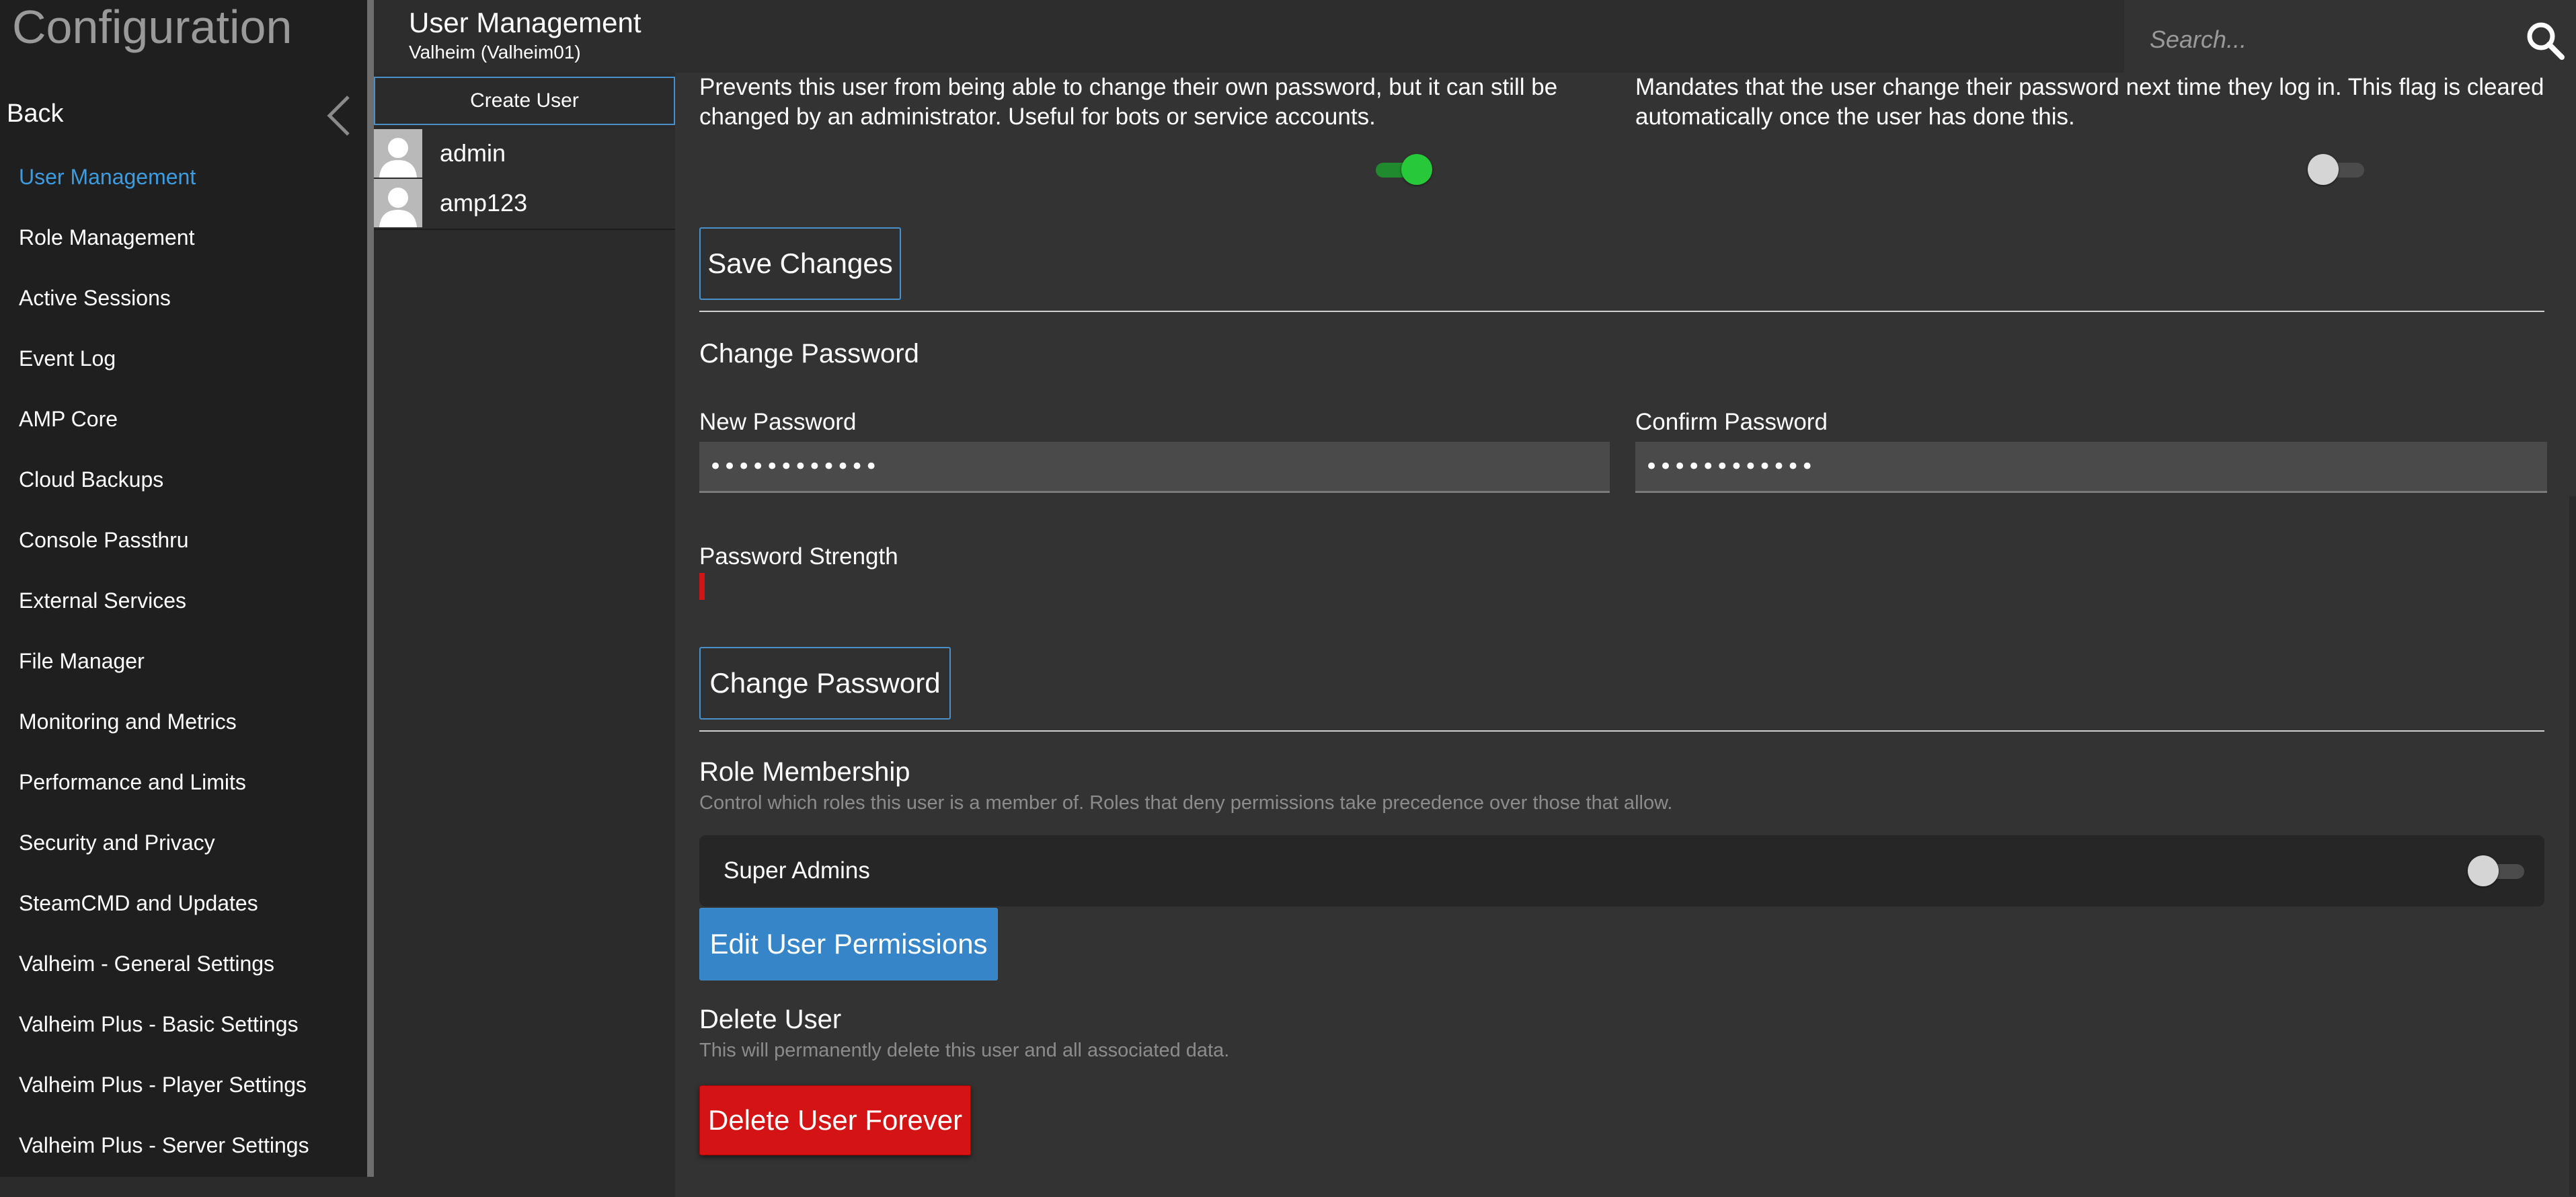 This screenshot has height=1197, width=2576. Describe the element at coordinates (1622, 870) in the screenshot. I see `role-row-super-admins: Super Admins` at that location.